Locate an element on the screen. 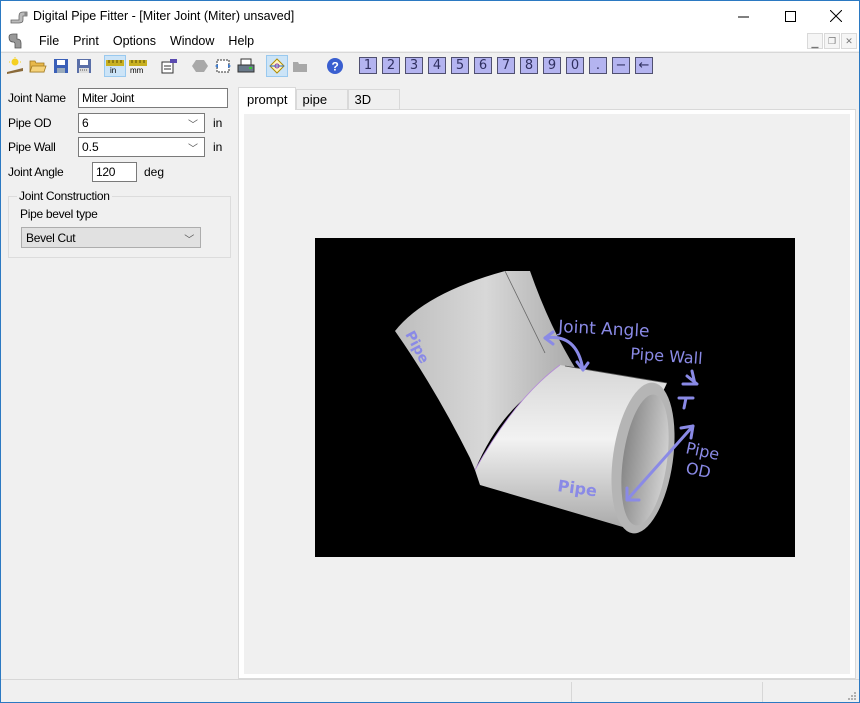 Image resolution: width=860 pixels, height=703 pixels. menu-options: Options is located at coordinates (134, 41).